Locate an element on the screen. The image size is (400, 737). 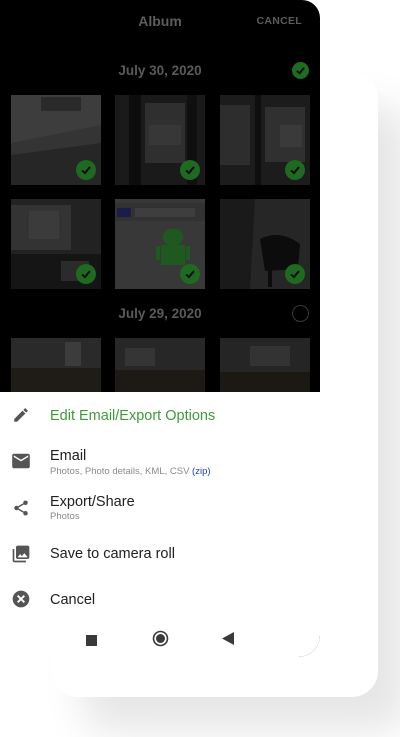
image-icon is located at coordinates (21, 554).